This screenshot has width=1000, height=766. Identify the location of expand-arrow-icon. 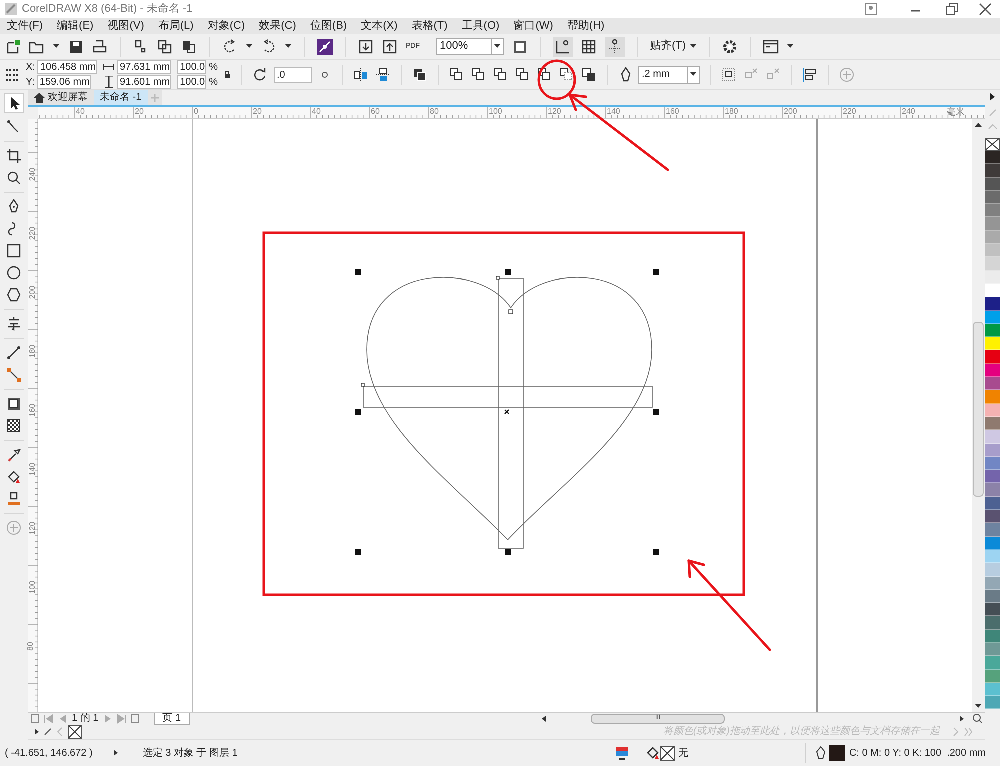
(115, 753).